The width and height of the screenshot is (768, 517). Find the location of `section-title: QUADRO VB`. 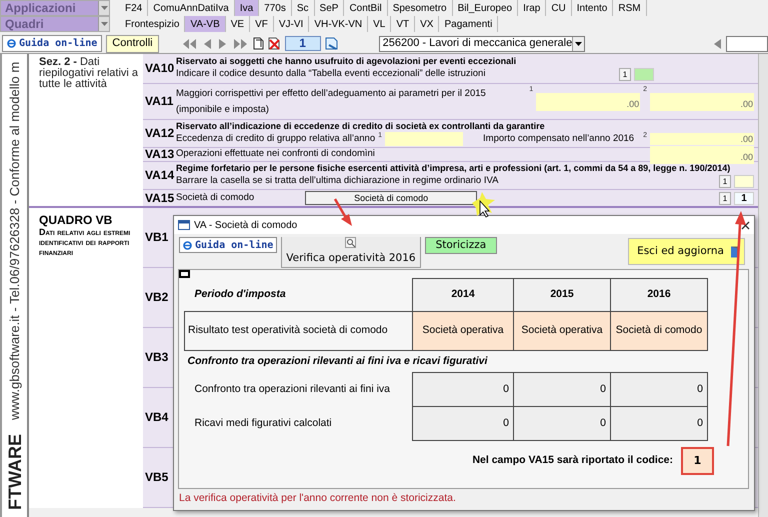

section-title: QUADRO VB is located at coordinates (76, 219).